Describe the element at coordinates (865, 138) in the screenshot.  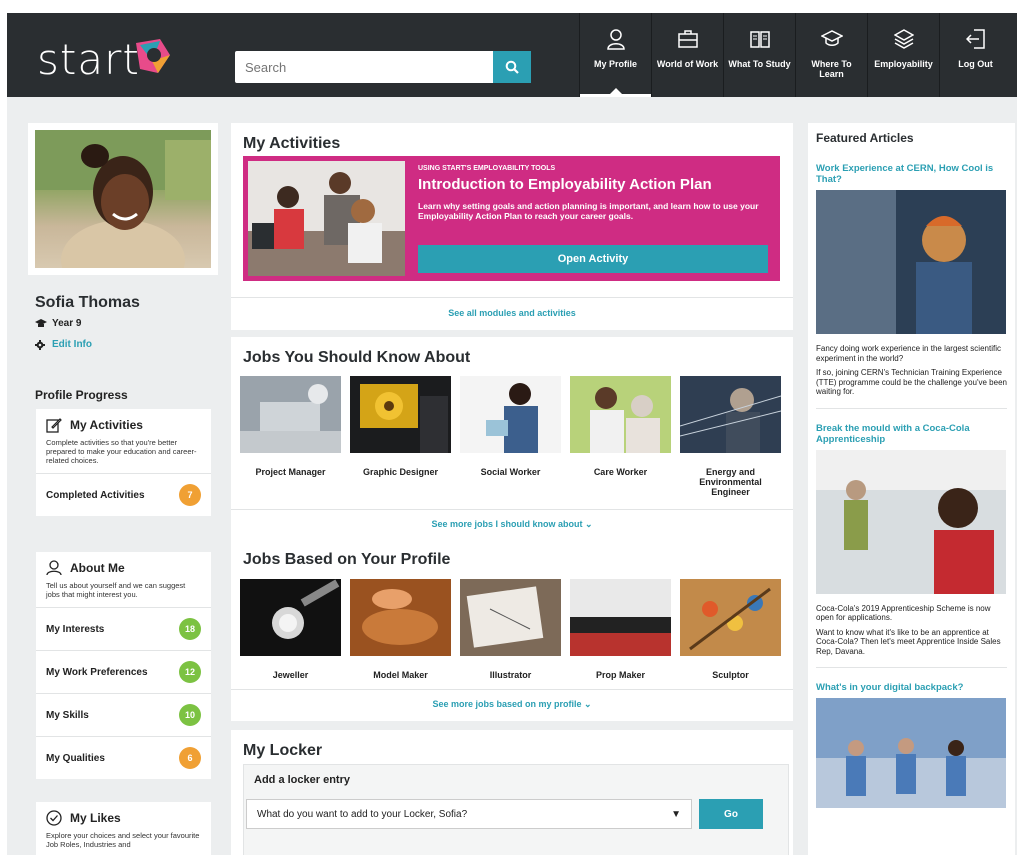
I see `featured-title: Featured Articles` at that location.